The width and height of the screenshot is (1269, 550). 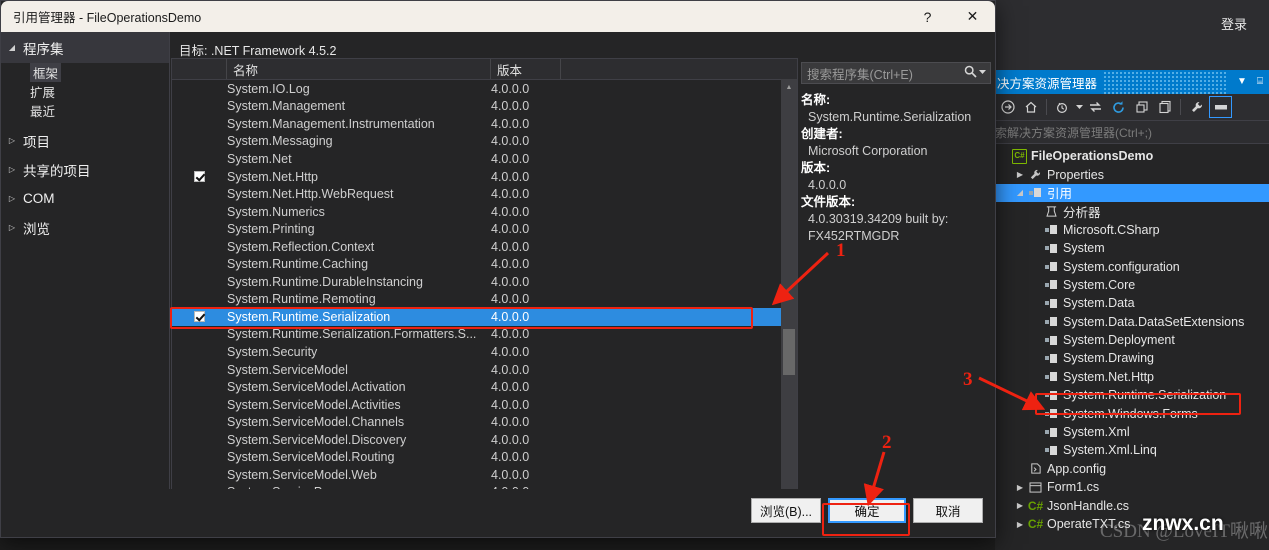 What do you see at coordinates (85, 140) in the screenshot?
I see `nav-group-projects: ▷ 项目` at bounding box center [85, 140].